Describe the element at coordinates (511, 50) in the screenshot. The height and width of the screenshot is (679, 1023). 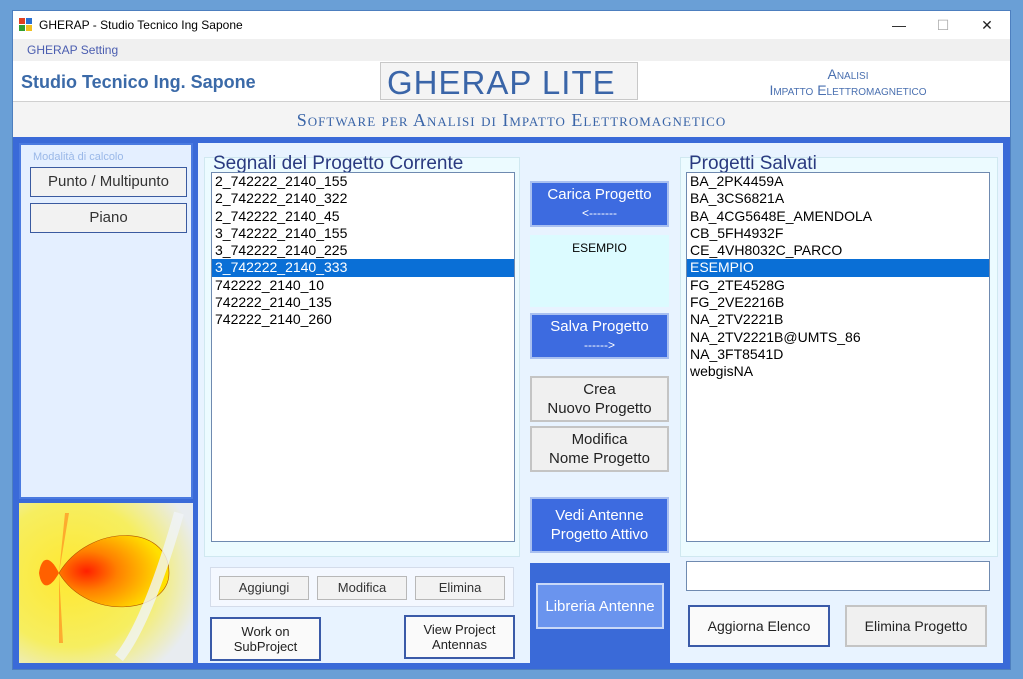
I see `menu-bar: GHERAP Setting` at that location.